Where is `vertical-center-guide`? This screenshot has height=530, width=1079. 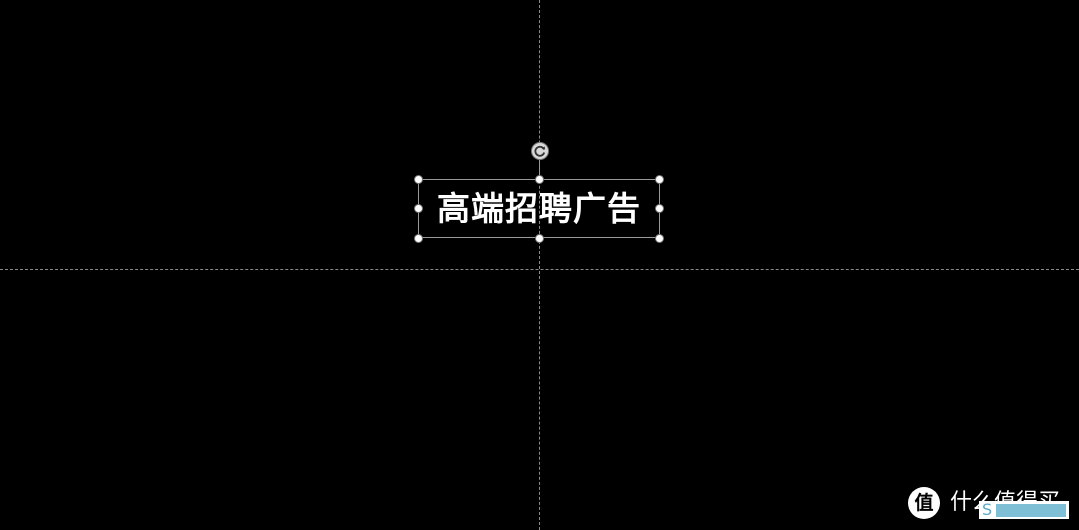 vertical-center-guide is located at coordinates (539, 265).